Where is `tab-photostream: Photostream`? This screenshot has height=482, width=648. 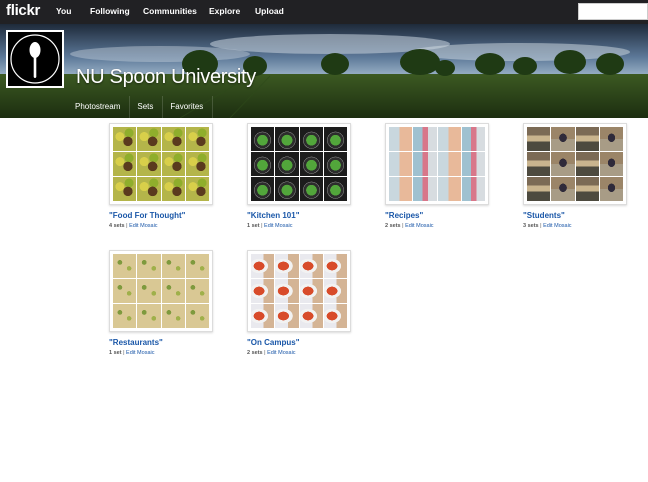 tab-photostream: Photostream is located at coordinates (99, 107).